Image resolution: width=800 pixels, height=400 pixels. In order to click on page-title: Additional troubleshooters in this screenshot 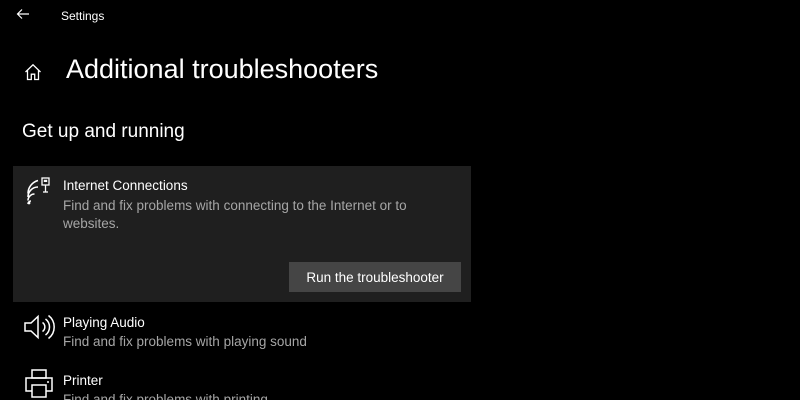, I will do `click(222, 69)`.